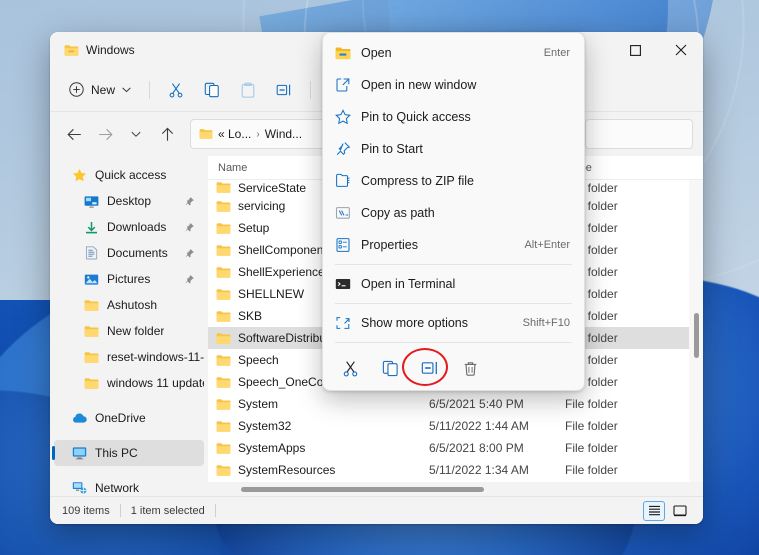  Describe the element at coordinates (696, 335) in the screenshot. I see `vertical-scrollbar-thumb` at that location.